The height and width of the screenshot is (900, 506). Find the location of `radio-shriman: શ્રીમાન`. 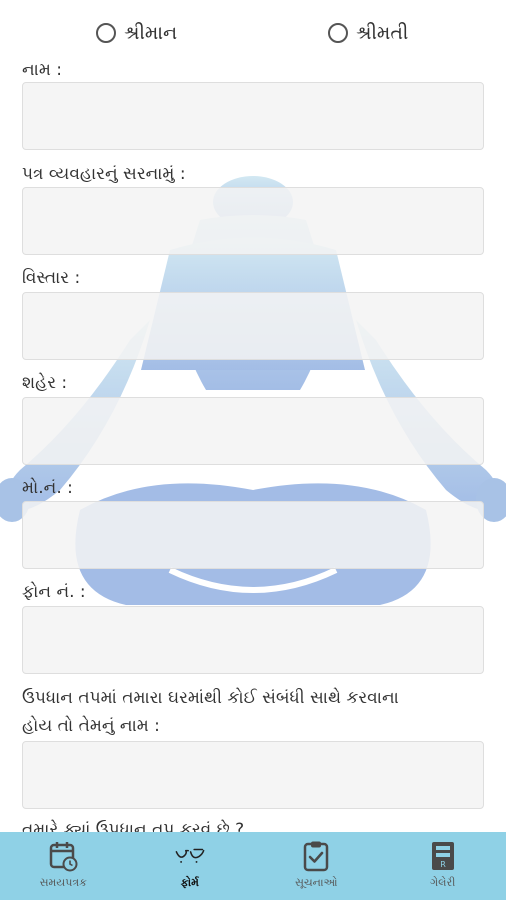

radio-shriman: શ્રીમાન is located at coordinates (136, 33).